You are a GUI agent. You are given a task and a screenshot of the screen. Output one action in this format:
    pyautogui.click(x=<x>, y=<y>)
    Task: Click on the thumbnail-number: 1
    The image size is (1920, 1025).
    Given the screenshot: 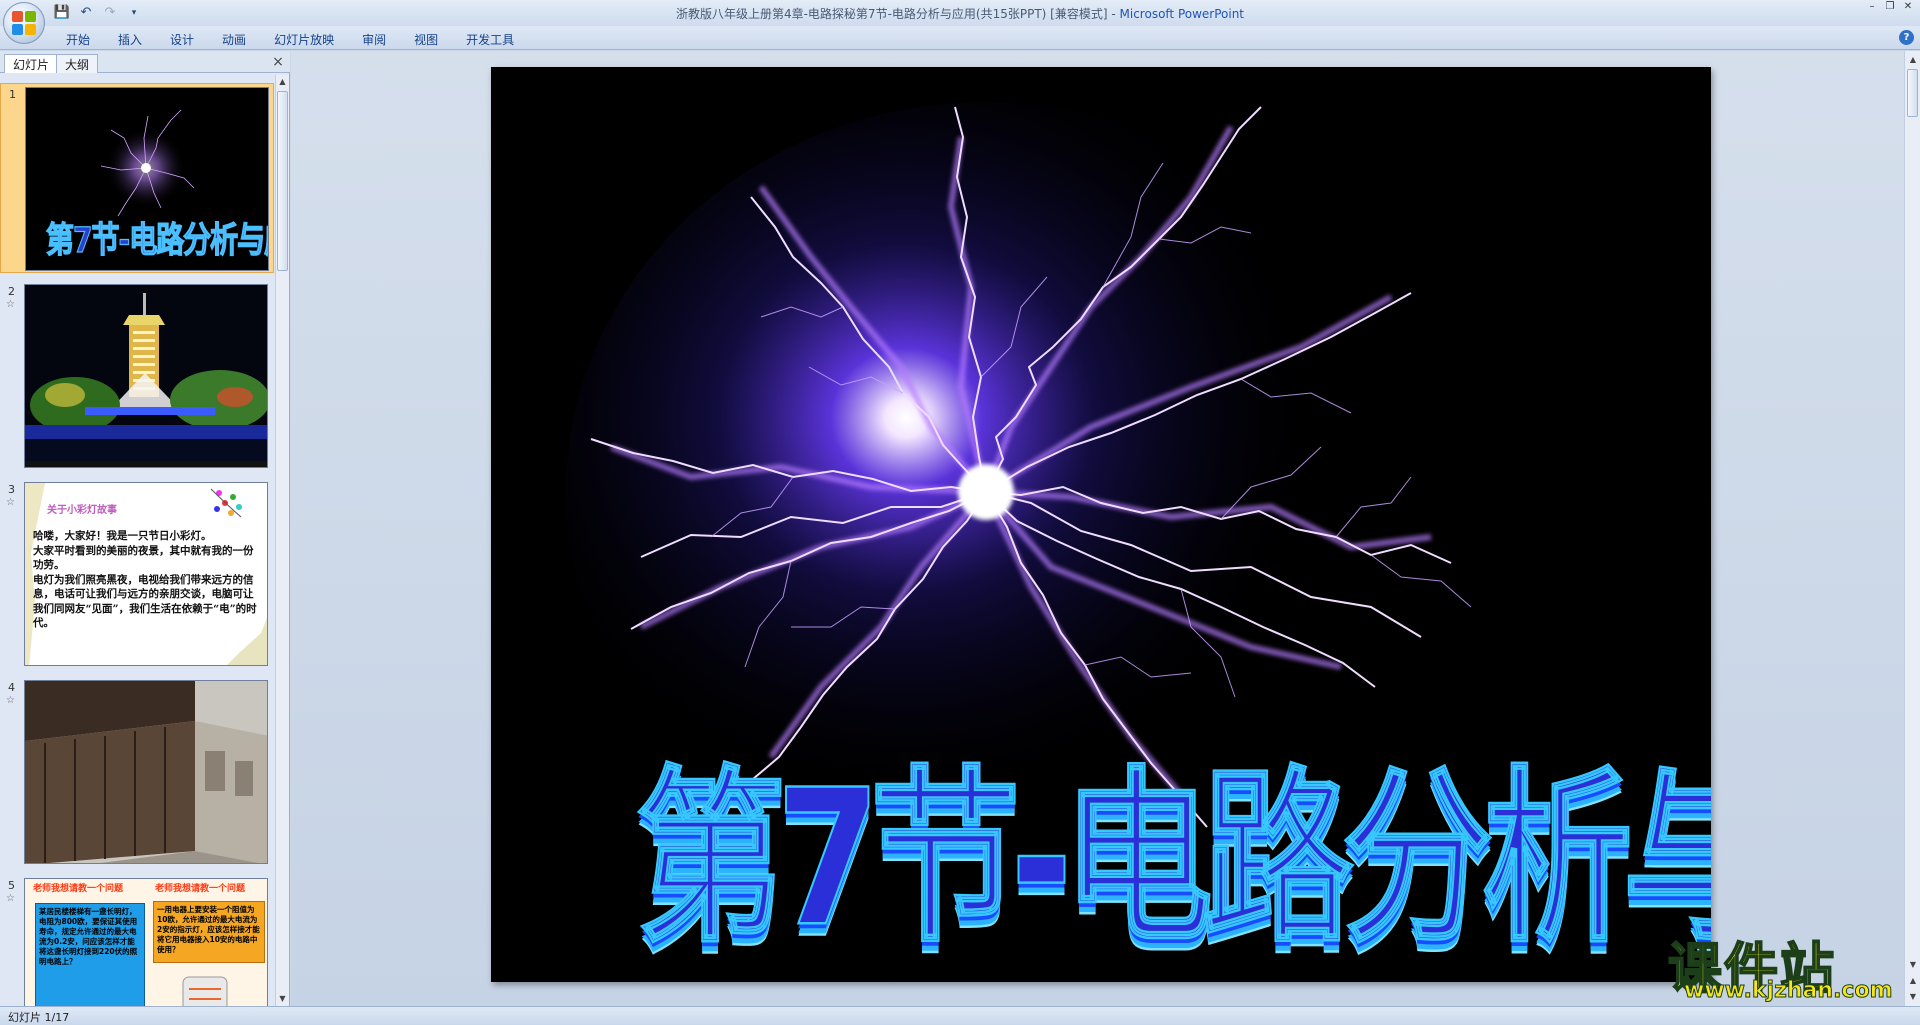 What is the action you would take?
    pyautogui.click(x=12, y=94)
    